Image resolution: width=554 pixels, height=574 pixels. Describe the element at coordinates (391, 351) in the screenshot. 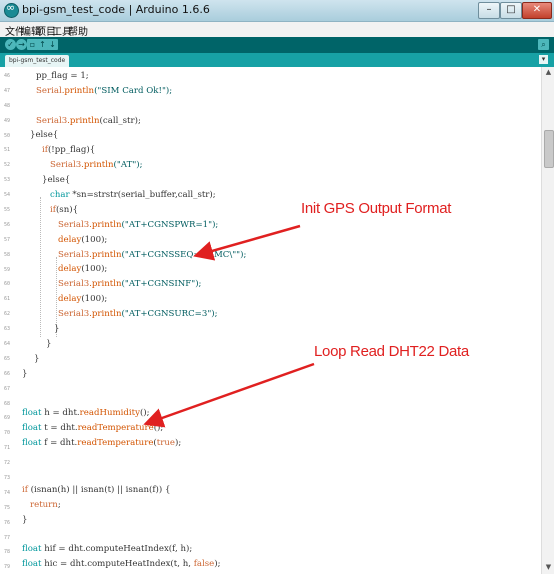

I see `annotation-dht: Loop Read DHT22 Data` at that location.